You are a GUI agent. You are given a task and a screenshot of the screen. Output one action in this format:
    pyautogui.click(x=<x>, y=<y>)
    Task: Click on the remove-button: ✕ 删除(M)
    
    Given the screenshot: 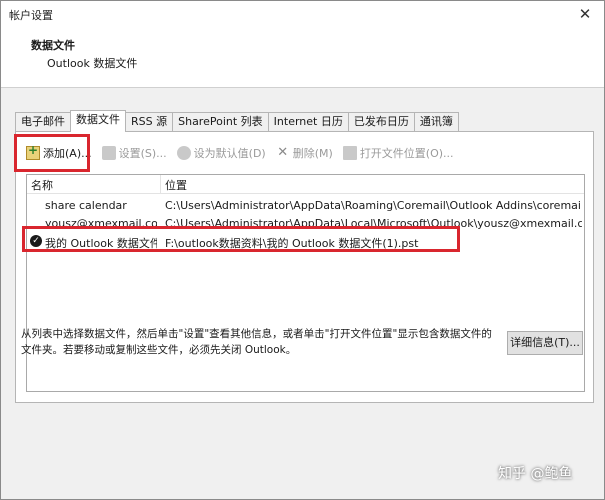 What is the action you would take?
    pyautogui.click(x=304, y=153)
    